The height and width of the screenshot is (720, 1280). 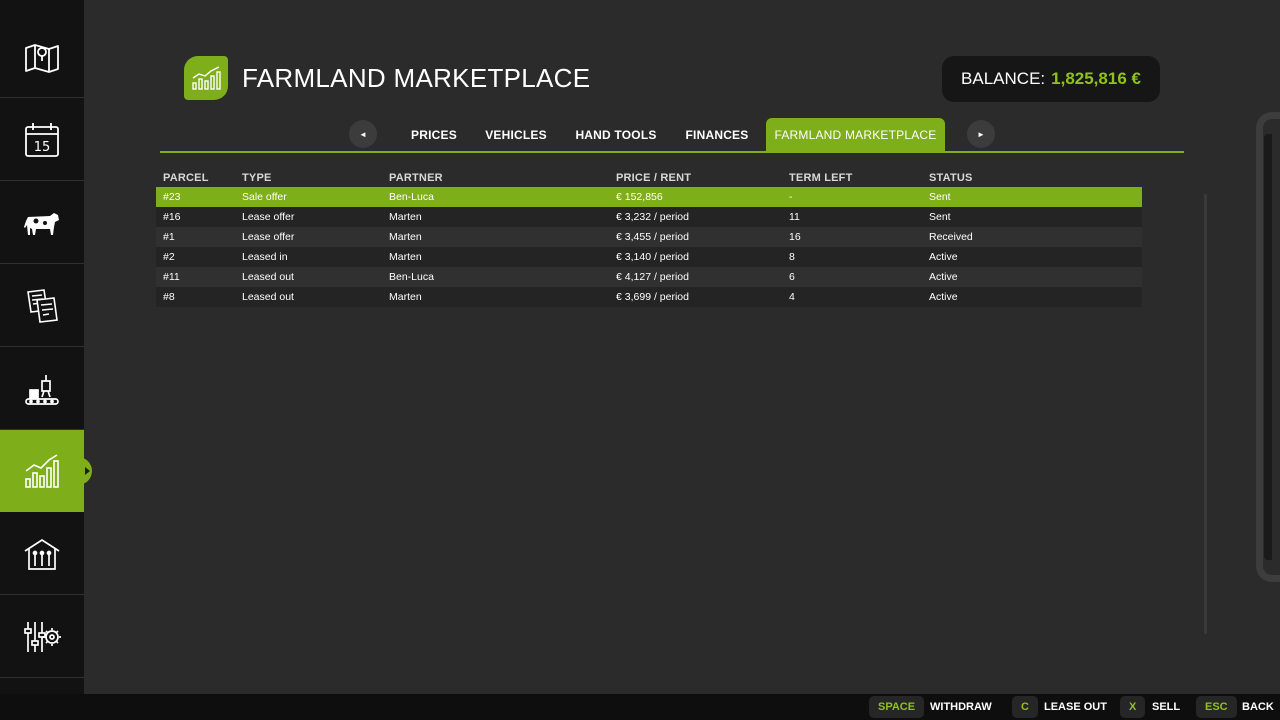 What do you see at coordinates (855, 135) in the screenshot?
I see `tab-farmland-marketplace: FARMLAND MARKETPLACE` at bounding box center [855, 135].